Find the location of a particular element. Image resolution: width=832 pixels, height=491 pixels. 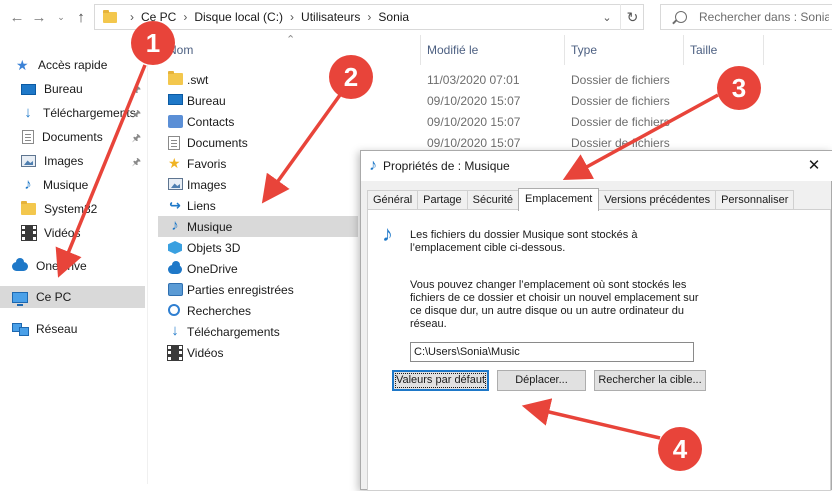

nav-item-onedrive: OneDrive is located at coordinates (72, 266).